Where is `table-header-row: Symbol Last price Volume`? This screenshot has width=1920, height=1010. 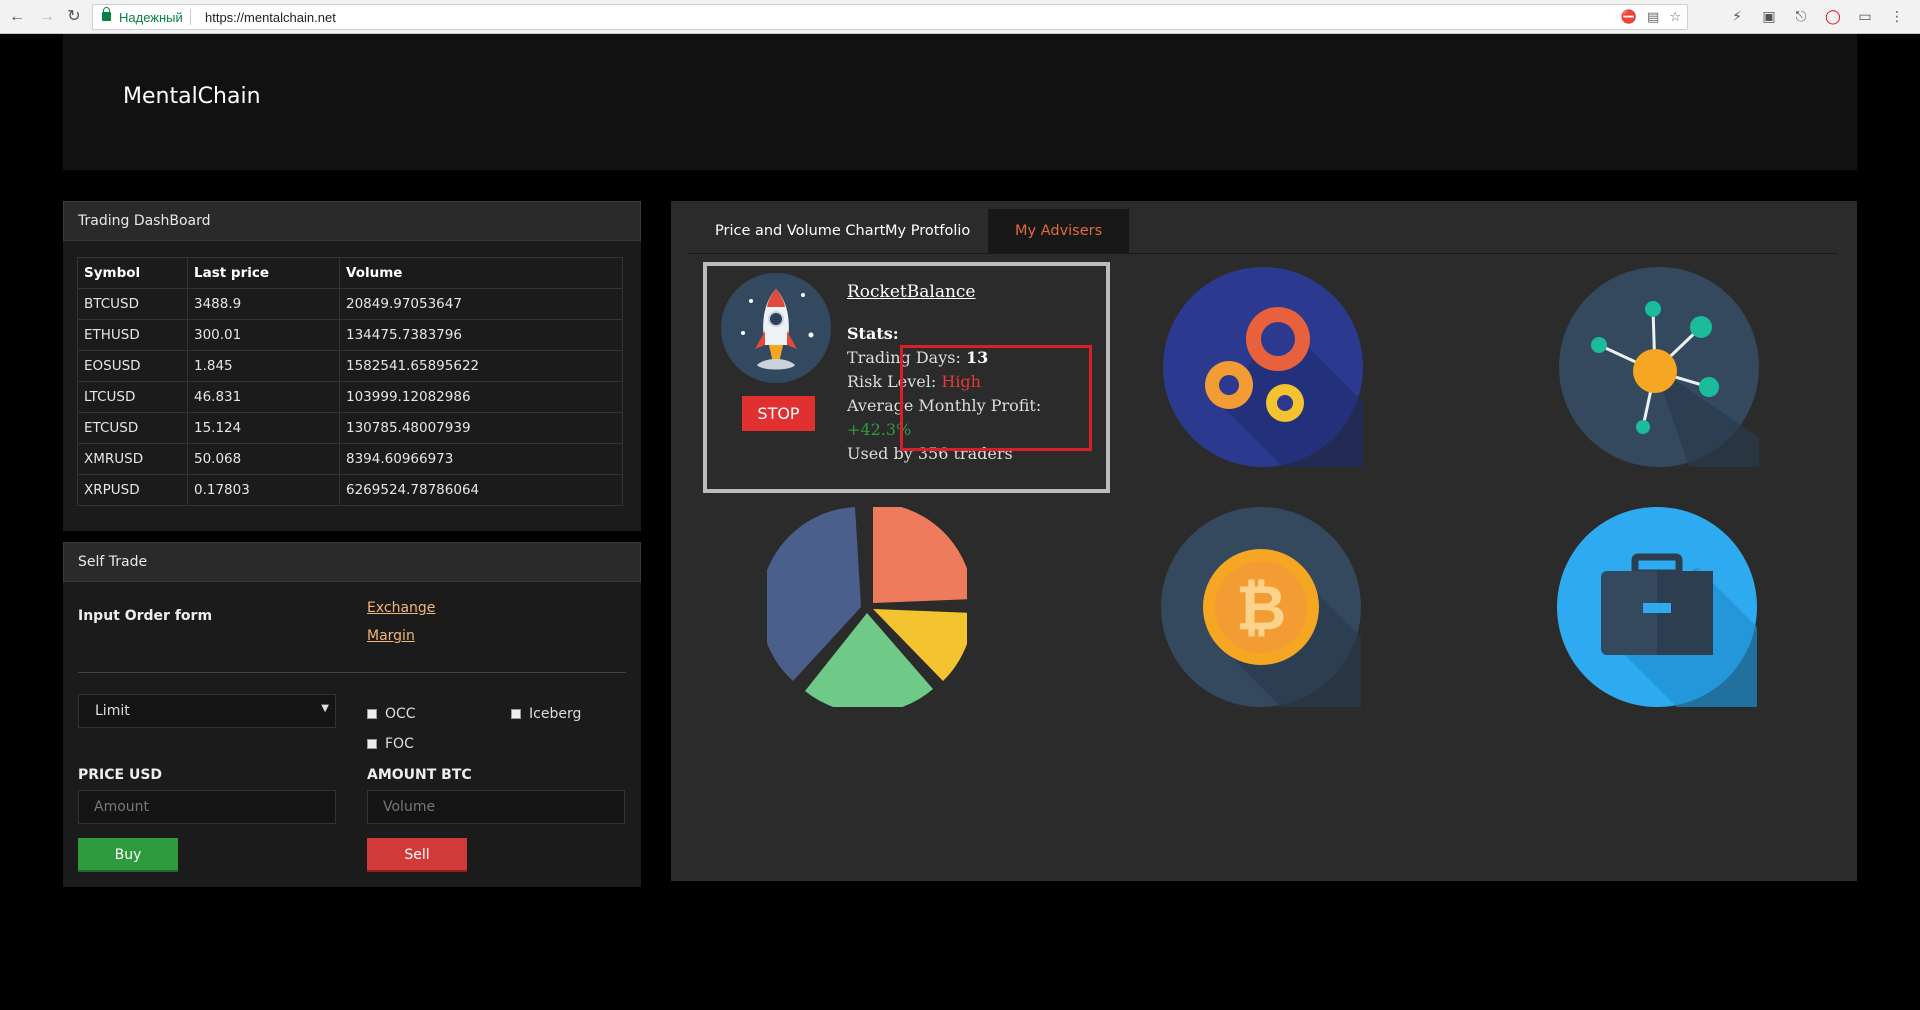
table-header-row: Symbol Last price Volume is located at coordinates (350, 273).